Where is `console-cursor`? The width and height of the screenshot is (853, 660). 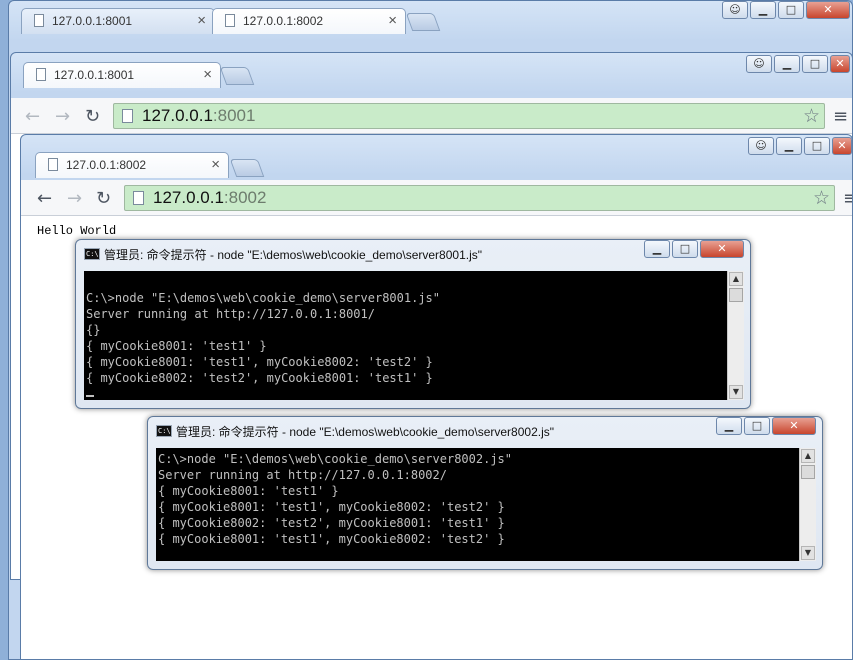
console-cursor is located at coordinates (90, 396).